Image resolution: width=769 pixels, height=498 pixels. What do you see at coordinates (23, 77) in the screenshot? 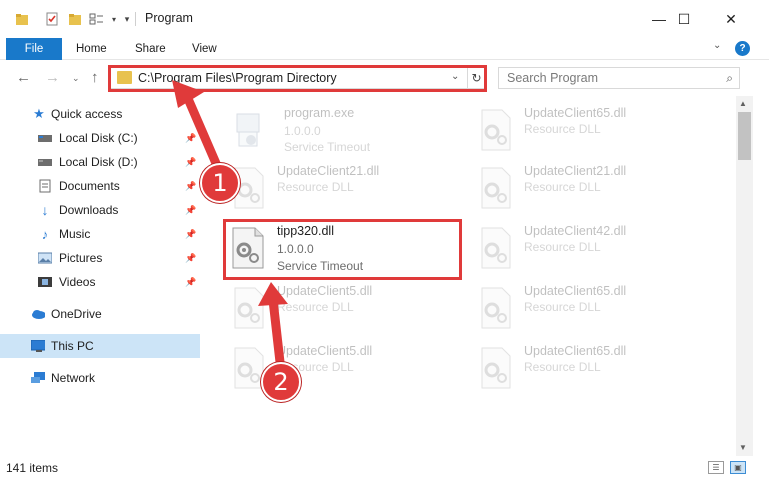
I see `back-arrow-icon: ←` at bounding box center [23, 77].